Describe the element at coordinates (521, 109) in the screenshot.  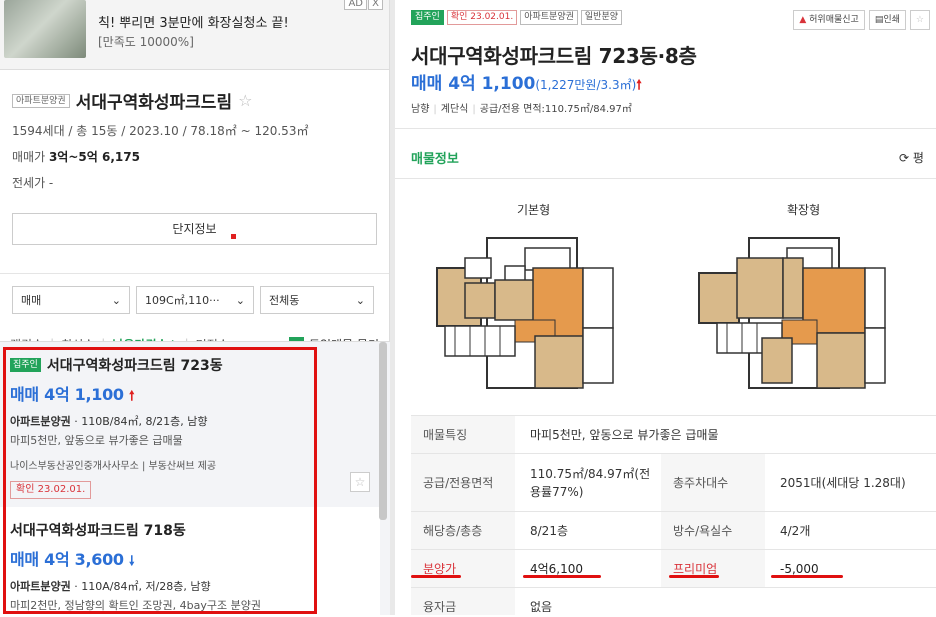
I see `detail-subinfo: 남향 | 계단식 | 공급/전용 면적:110.75㎡/84.97㎡` at that location.